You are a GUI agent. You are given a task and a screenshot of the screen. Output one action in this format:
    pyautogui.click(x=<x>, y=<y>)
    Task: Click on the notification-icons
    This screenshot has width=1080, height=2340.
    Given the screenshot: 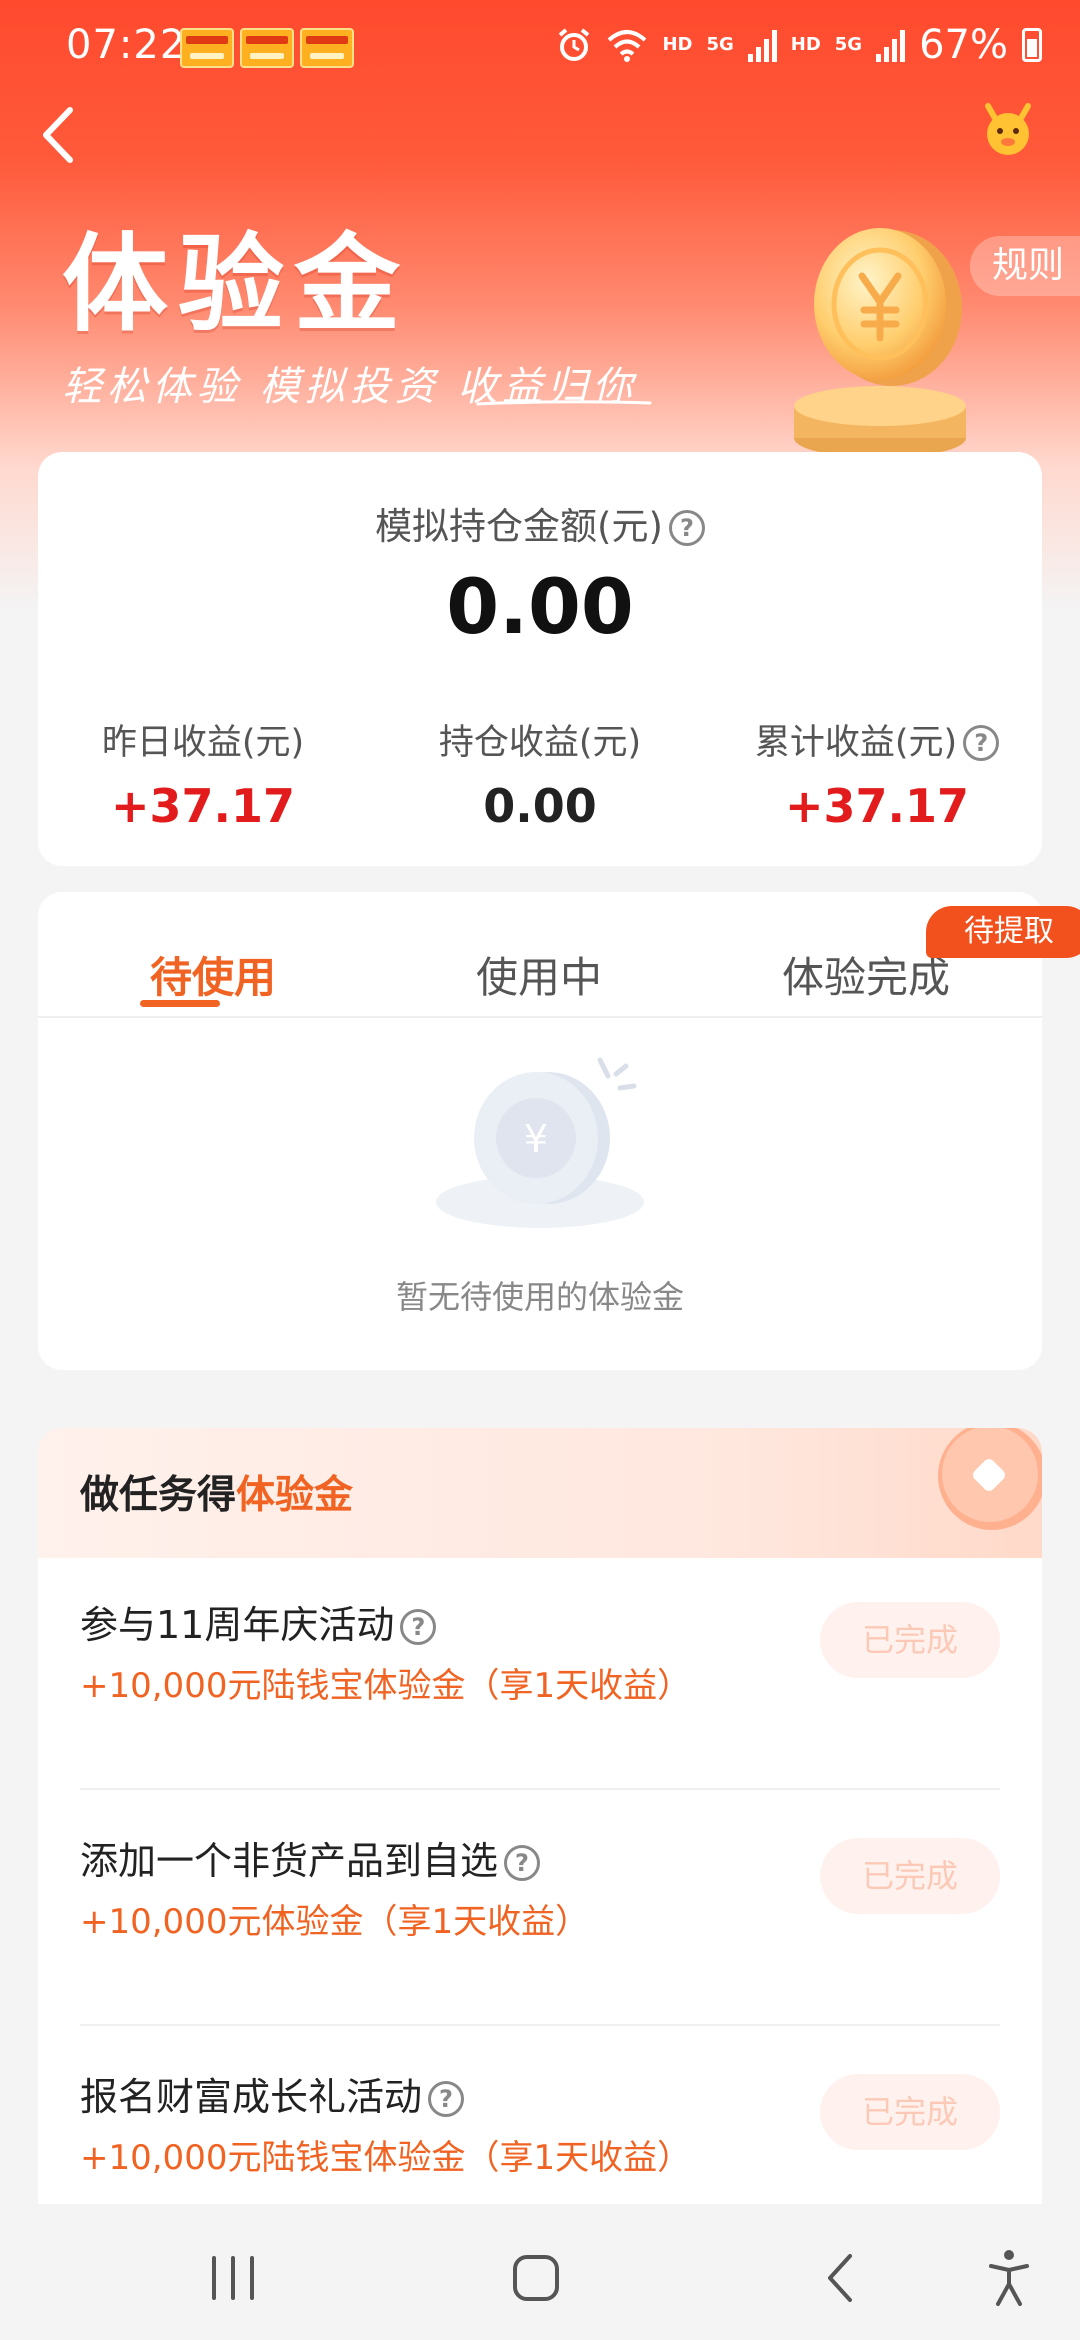 What is the action you would take?
    pyautogui.click(x=267, y=48)
    